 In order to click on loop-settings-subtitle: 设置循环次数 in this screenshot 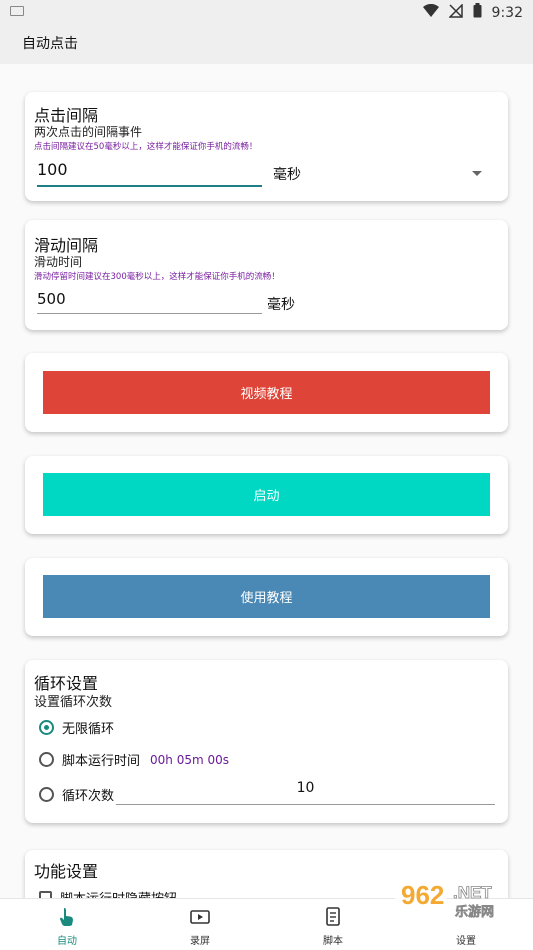, I will do `click(73, 702)`.